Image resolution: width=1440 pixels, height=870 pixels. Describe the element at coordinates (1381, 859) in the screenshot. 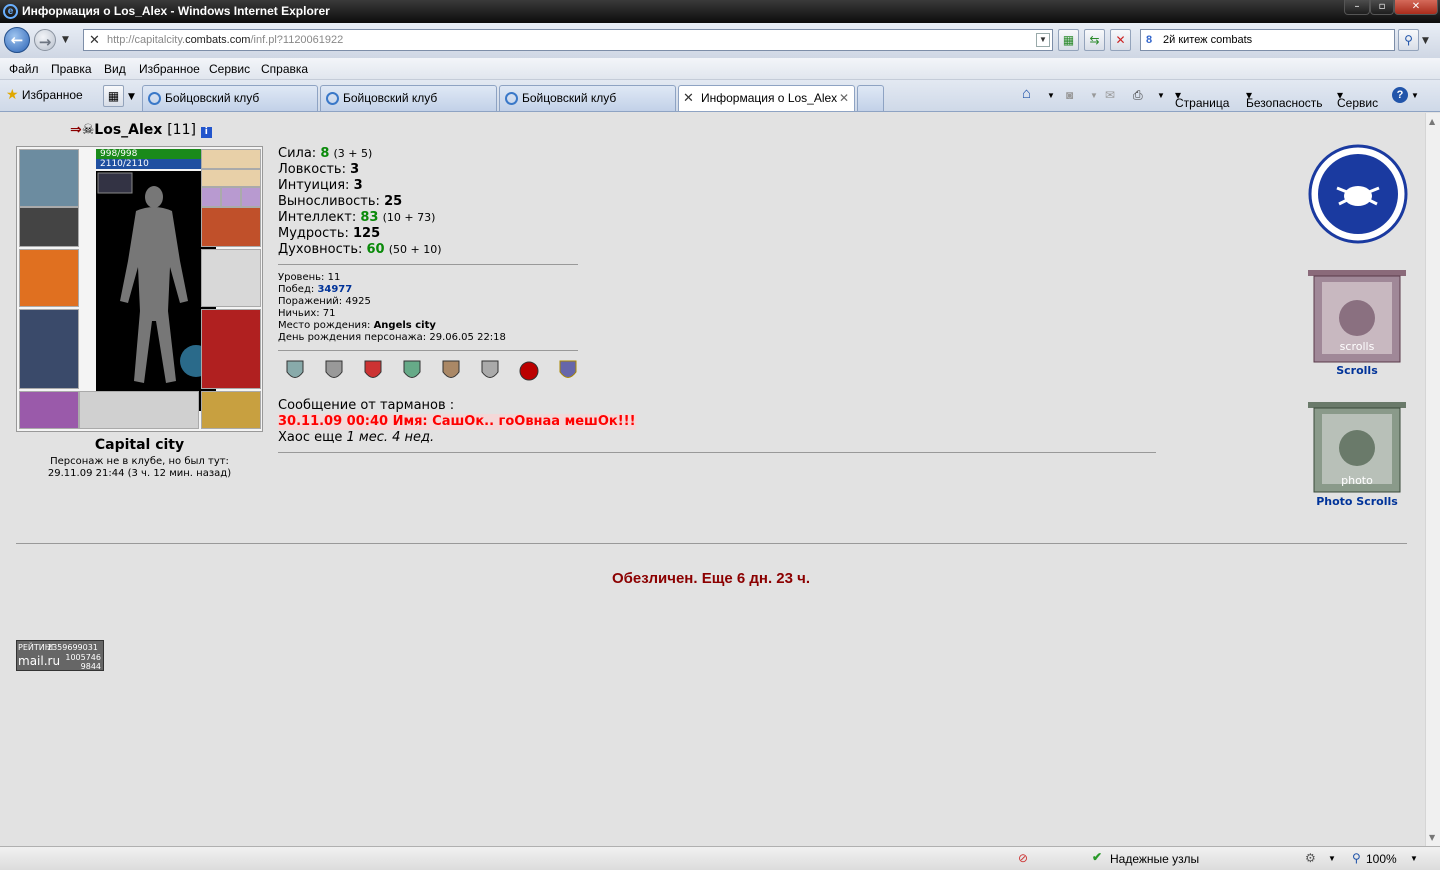

I see `zoom-level: 100%` at that location.